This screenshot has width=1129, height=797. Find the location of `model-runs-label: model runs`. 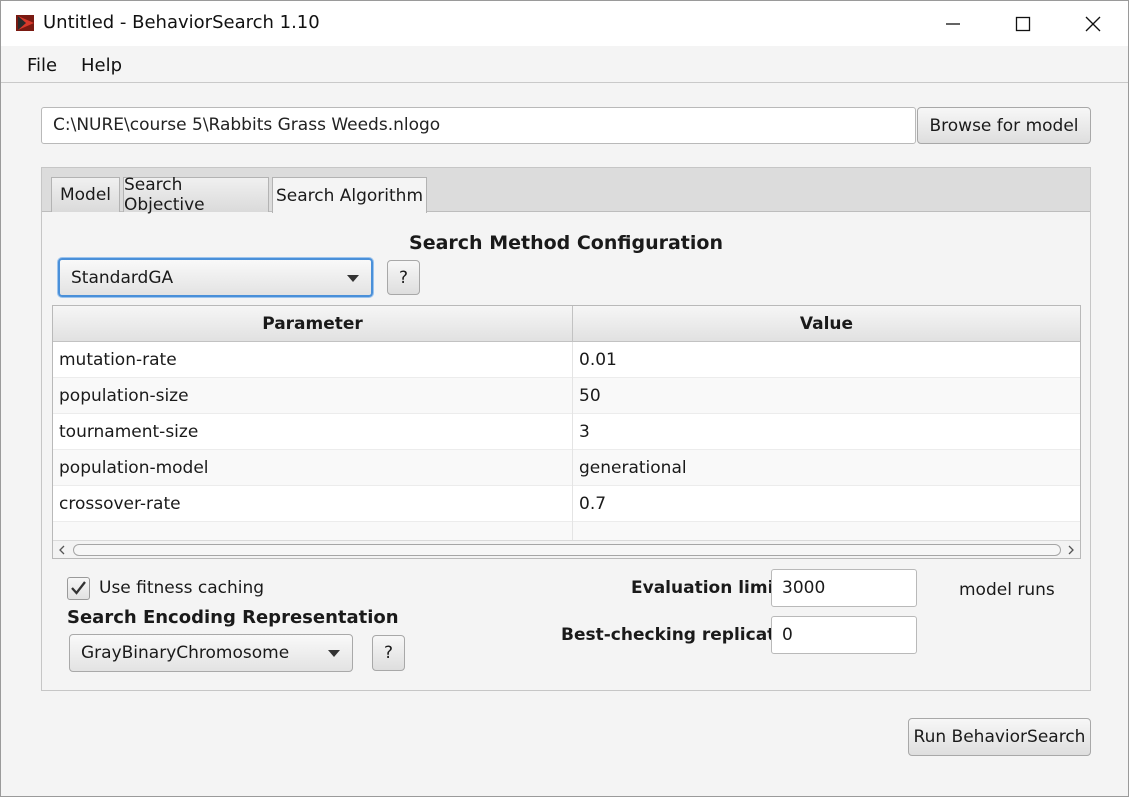

model-runs-label: model runs is located at coordinates (1007, 590).